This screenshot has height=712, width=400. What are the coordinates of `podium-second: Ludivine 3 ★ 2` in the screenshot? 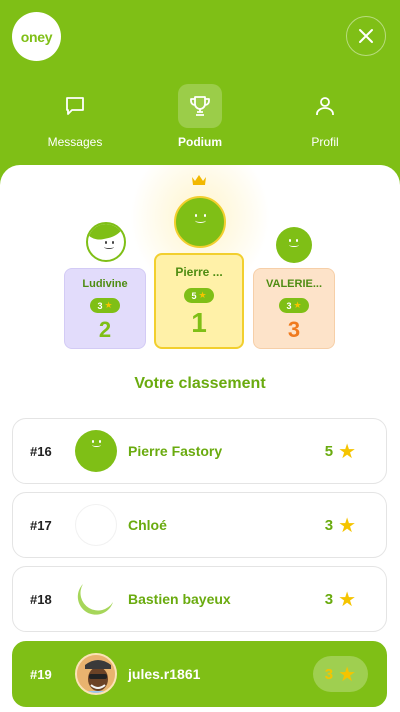 It's located at (105, 308).